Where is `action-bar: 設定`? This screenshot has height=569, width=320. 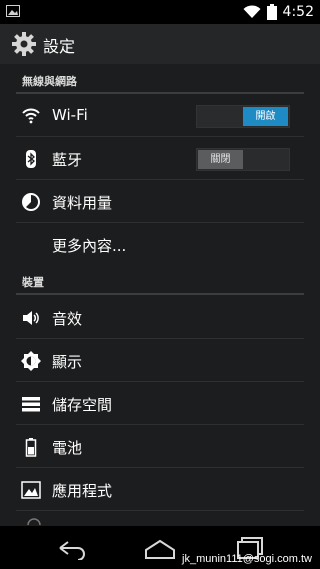
action-bar: 設定 is located at coordinates (160, 44).